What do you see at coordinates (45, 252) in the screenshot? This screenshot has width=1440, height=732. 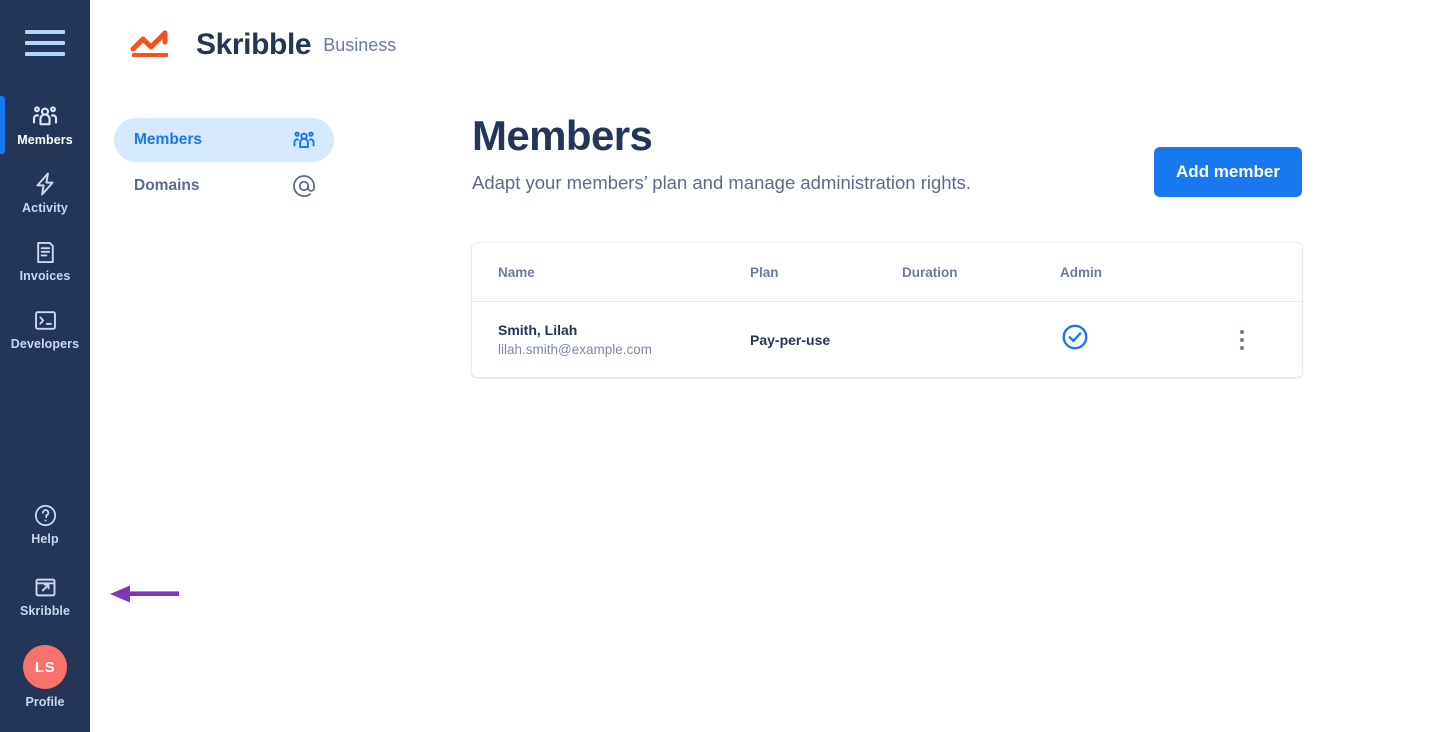 I see `document-lines-icon` at bounding box center [45, 252].